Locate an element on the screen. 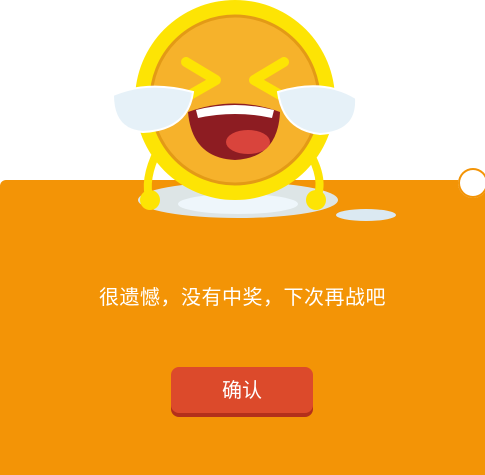 The height and width of the screenshot is (475, 485). confirm-button: 确认 is located at coordinates (242, 390).